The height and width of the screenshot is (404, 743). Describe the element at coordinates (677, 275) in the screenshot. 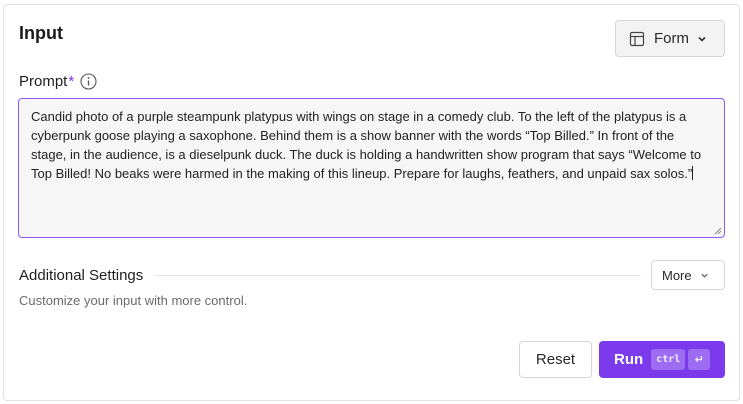

I see `more-settings-label: More` at that location.